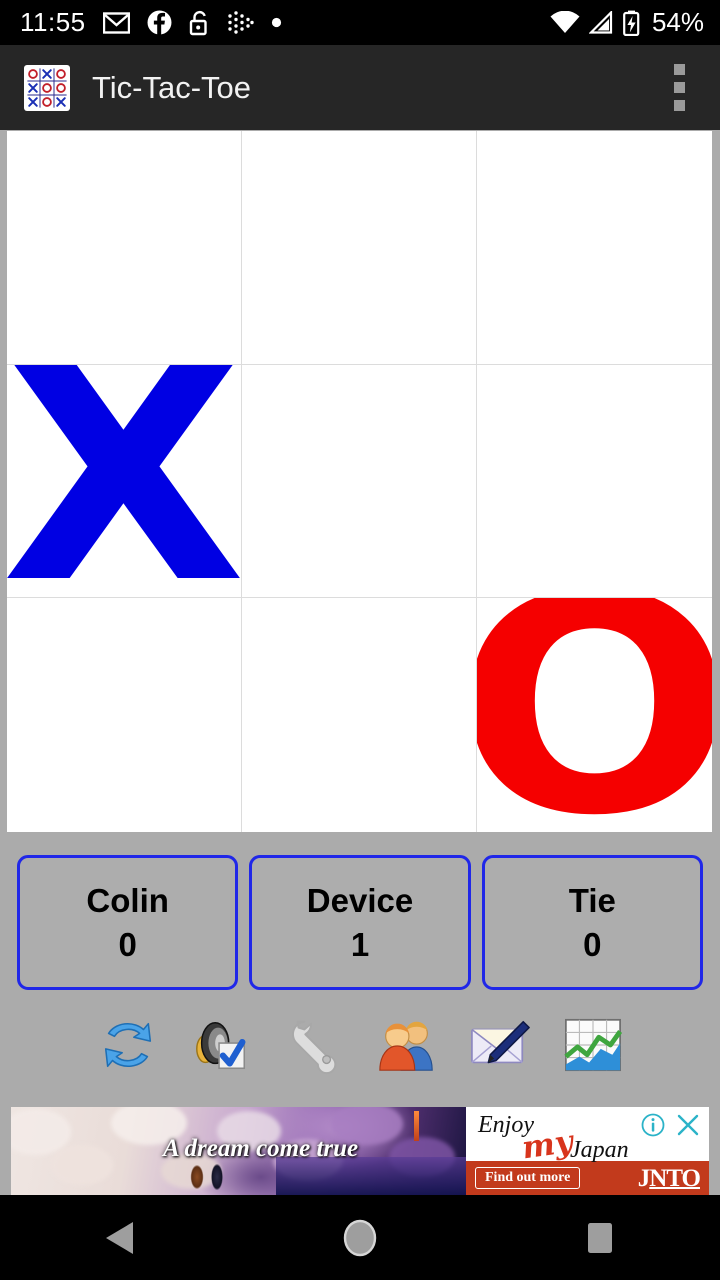  Describe the element at coordinates (240, 22) in the screenshot. I see `fitbit-icon` at that location.